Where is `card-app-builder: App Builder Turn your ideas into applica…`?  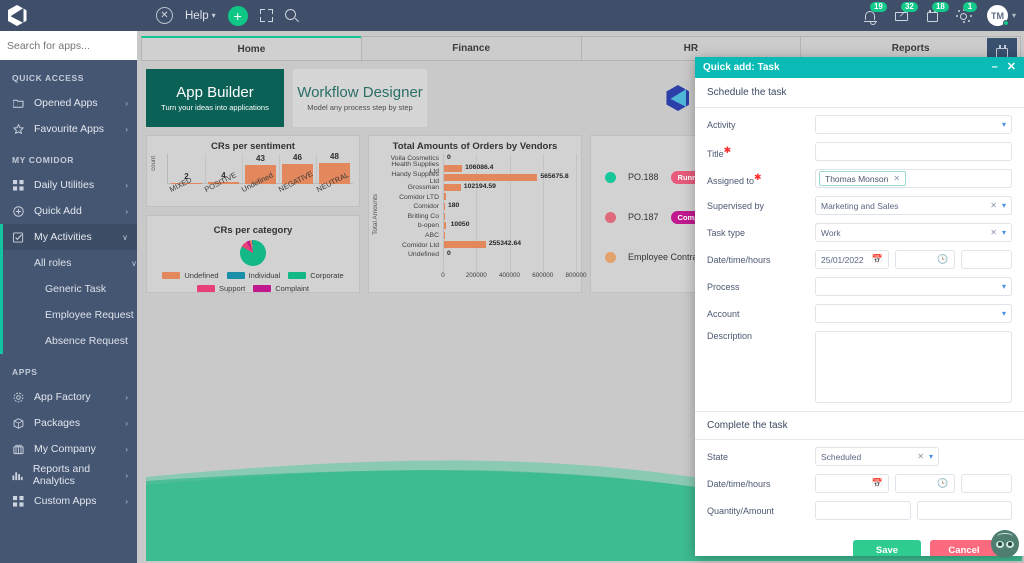 card-app-builder: App Builder Turn your ideas into applica… is located at coordinates (215, 98).